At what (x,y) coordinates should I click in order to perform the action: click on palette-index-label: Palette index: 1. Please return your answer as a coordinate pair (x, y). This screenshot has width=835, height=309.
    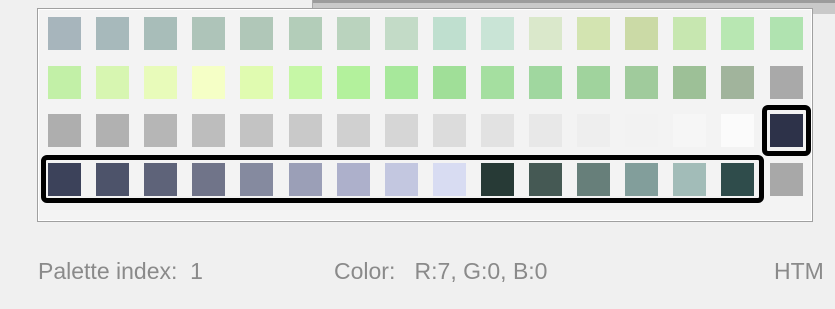
    Looking at the image, I should click on (120, 271).